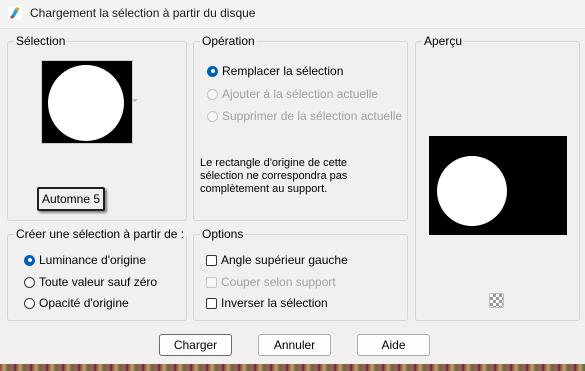  What do you see at coordinates (292, 367) in the screenshot?
I see `background-image-strip` at bounding box center [292, 367].